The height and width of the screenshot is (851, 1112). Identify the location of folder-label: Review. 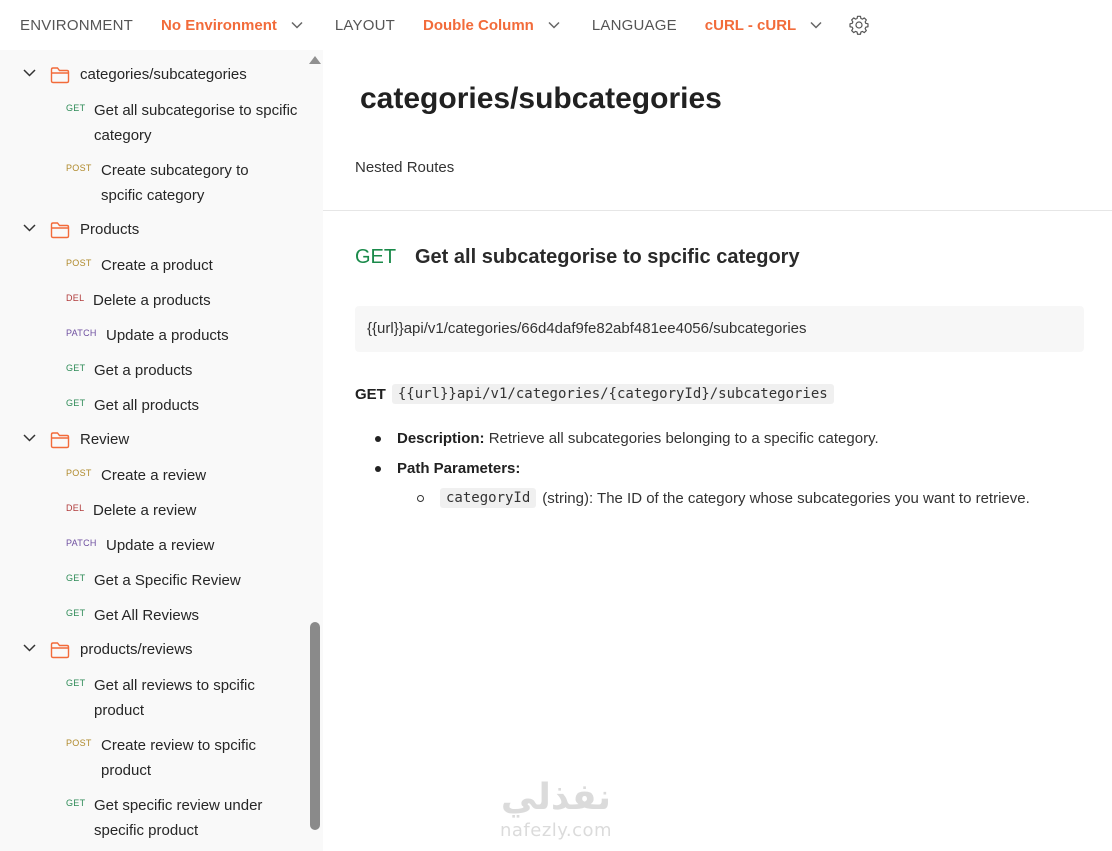
(105, 439).